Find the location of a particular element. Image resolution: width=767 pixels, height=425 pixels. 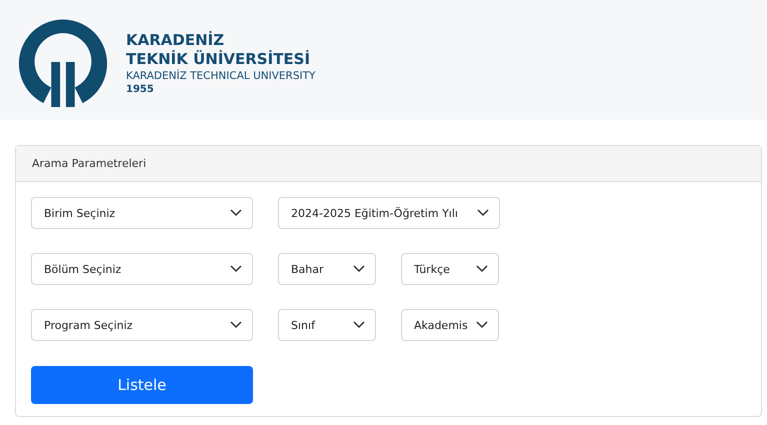

university-name: KARADENİZ is located at coordinates (176, 40).